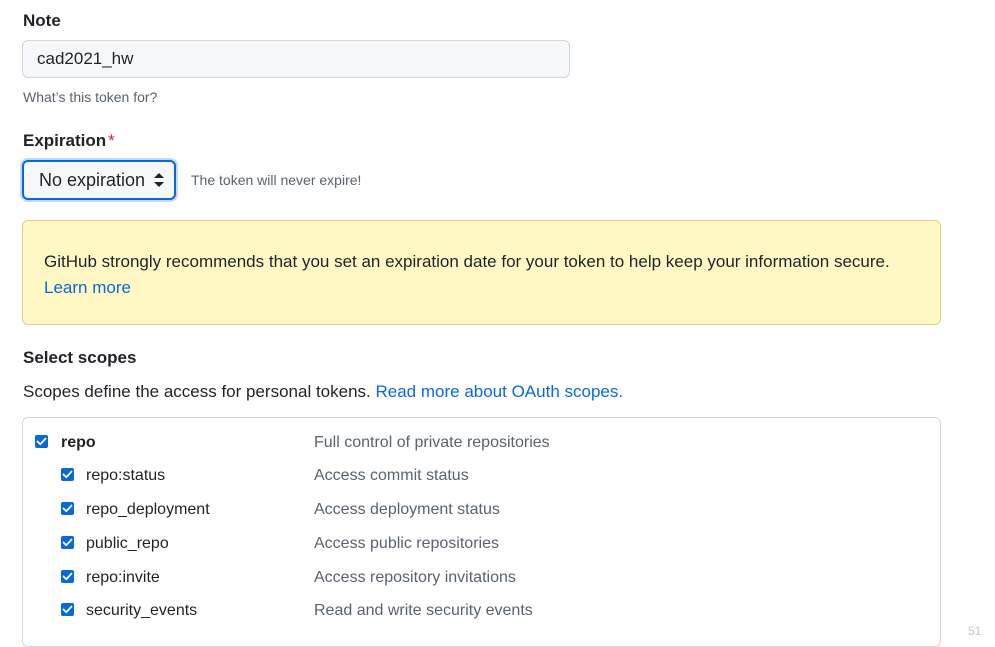 This screenshot has width=995, height=647. What do you see at coordinates (481, 477) in the screenshot?
I see `scope-row-repo-status: repo:status Access commit status` at bounding box center [481, 477].